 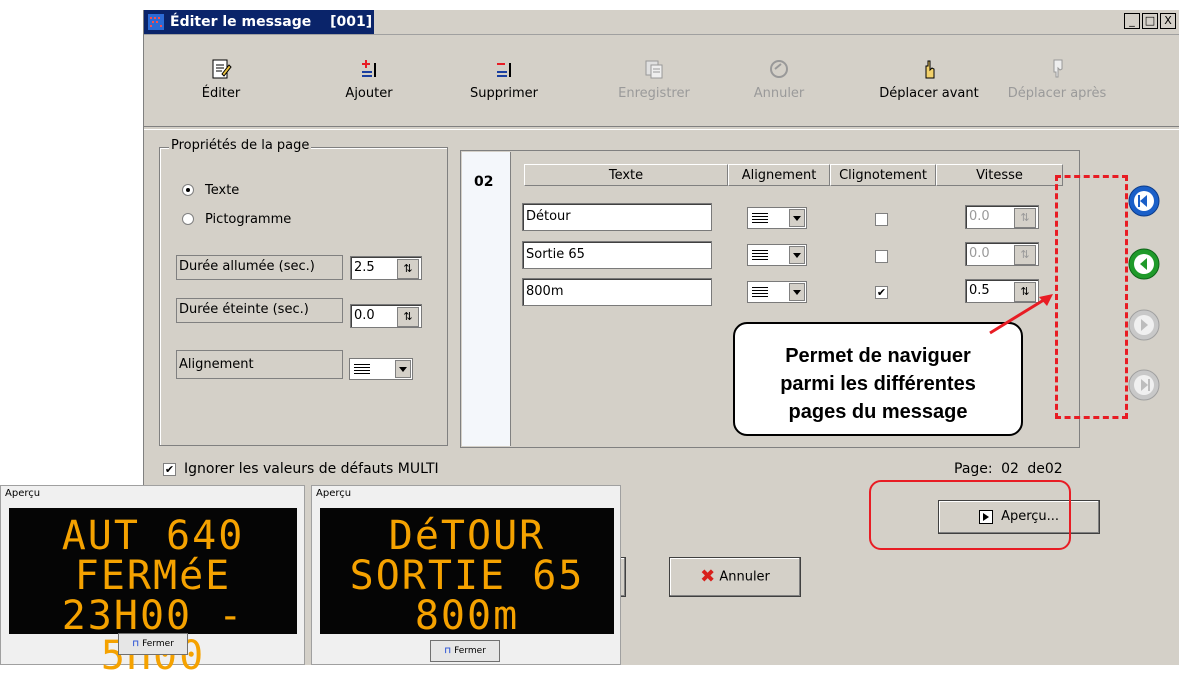 I want to click on red-x-icon: ✖, so click(x=708, y=576).